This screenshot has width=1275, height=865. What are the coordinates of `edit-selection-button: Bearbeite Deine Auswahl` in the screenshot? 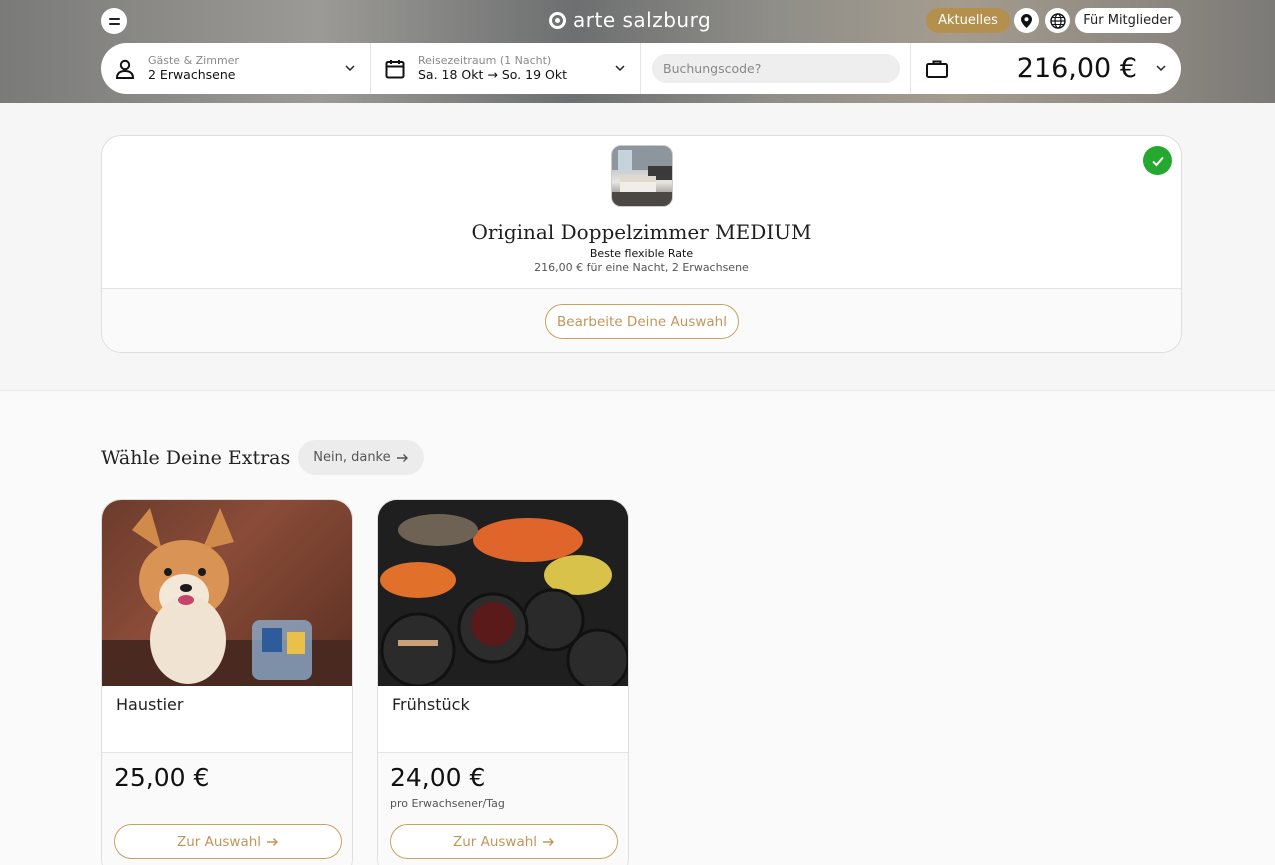 It's located at (642, 321).